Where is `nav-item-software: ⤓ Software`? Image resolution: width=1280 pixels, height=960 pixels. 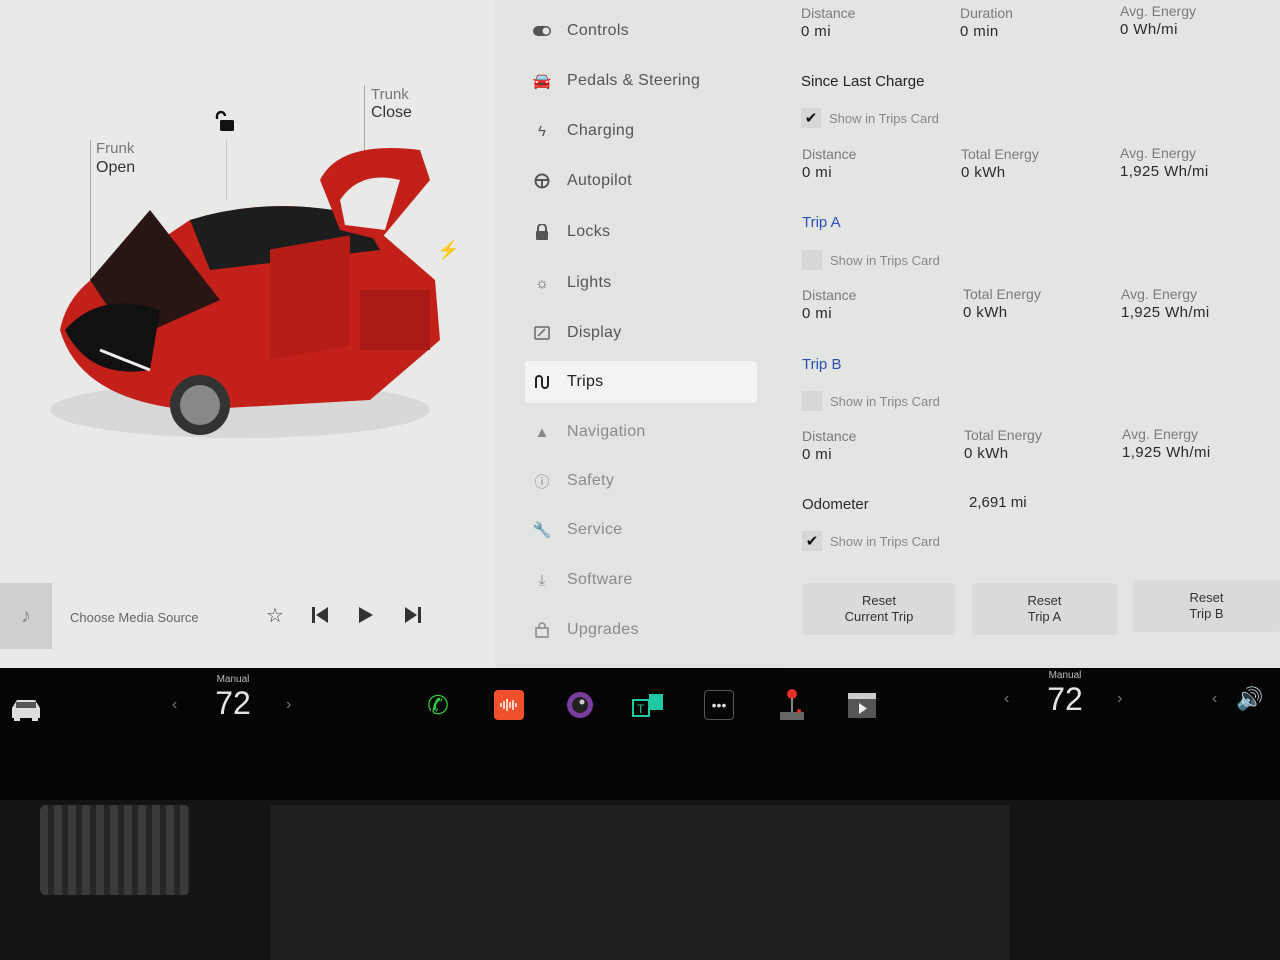 nav-item-software: ⤓ Software is located at coordinates (641, 580).